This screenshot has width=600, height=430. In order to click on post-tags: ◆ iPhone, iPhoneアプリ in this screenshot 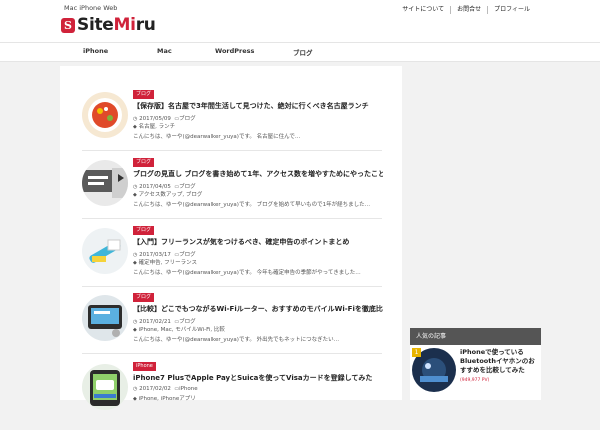, I will do `click(164, 398)`.